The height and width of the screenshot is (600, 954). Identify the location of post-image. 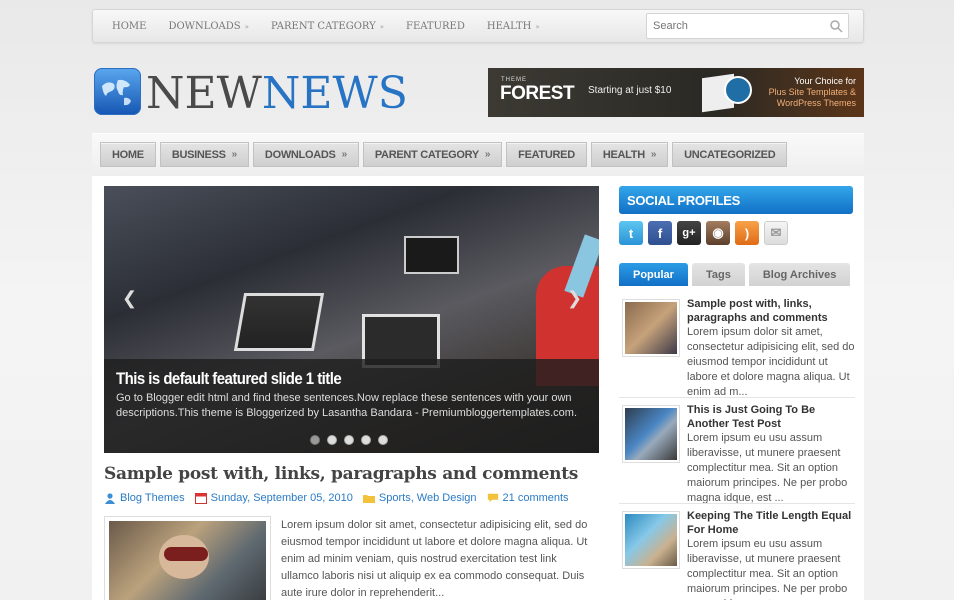
(187, 560).